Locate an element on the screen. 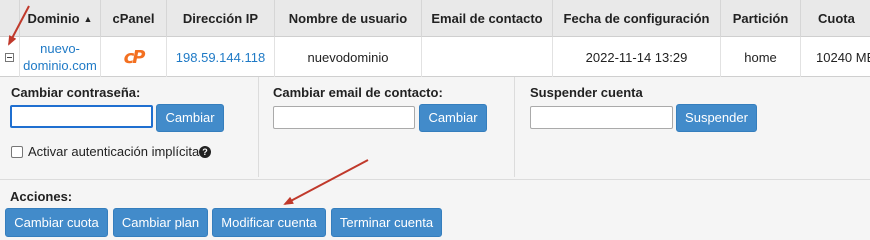 Image resolution: width=870 pixels, height=240 pixels. cpanel-logo-icon: cP is located at coordinates (135, 57).